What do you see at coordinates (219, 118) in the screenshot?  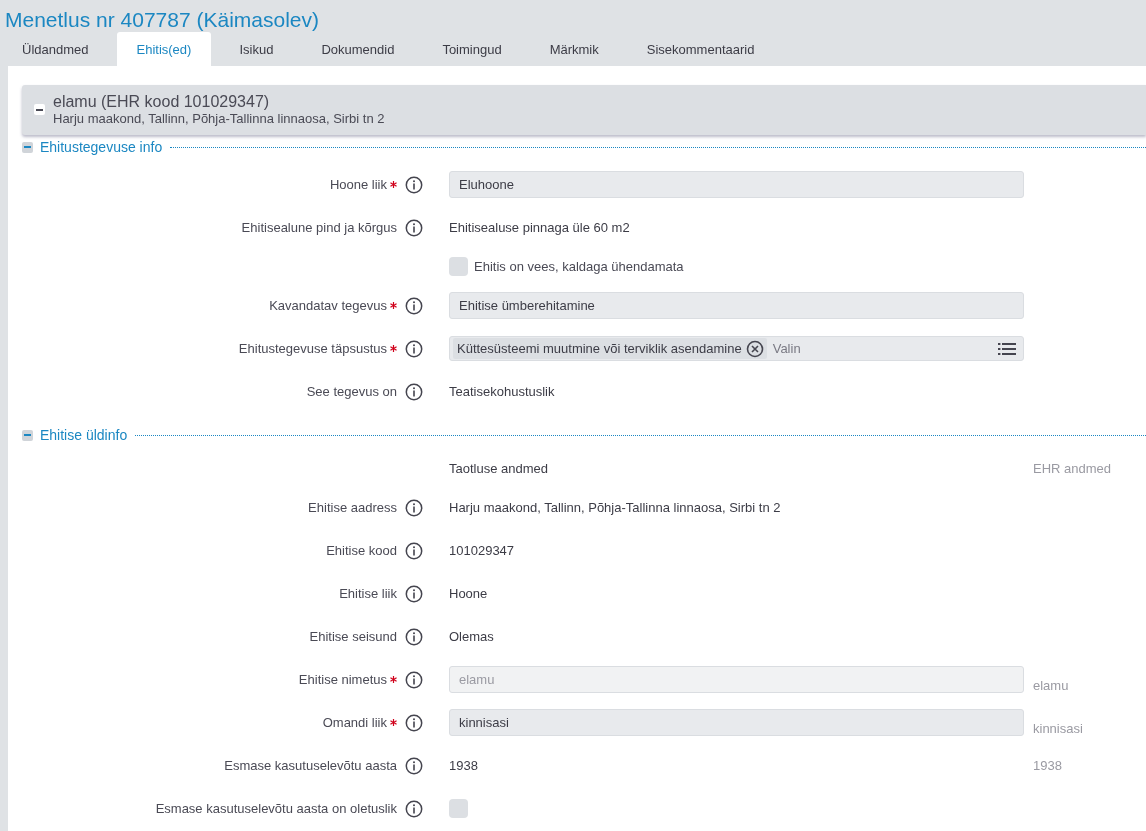 I see `structure-address: Harju maakond, Tallinn, Põhja-Tallinna linnaosa, Sirbi tn 2` at bounding box center [219, 118].